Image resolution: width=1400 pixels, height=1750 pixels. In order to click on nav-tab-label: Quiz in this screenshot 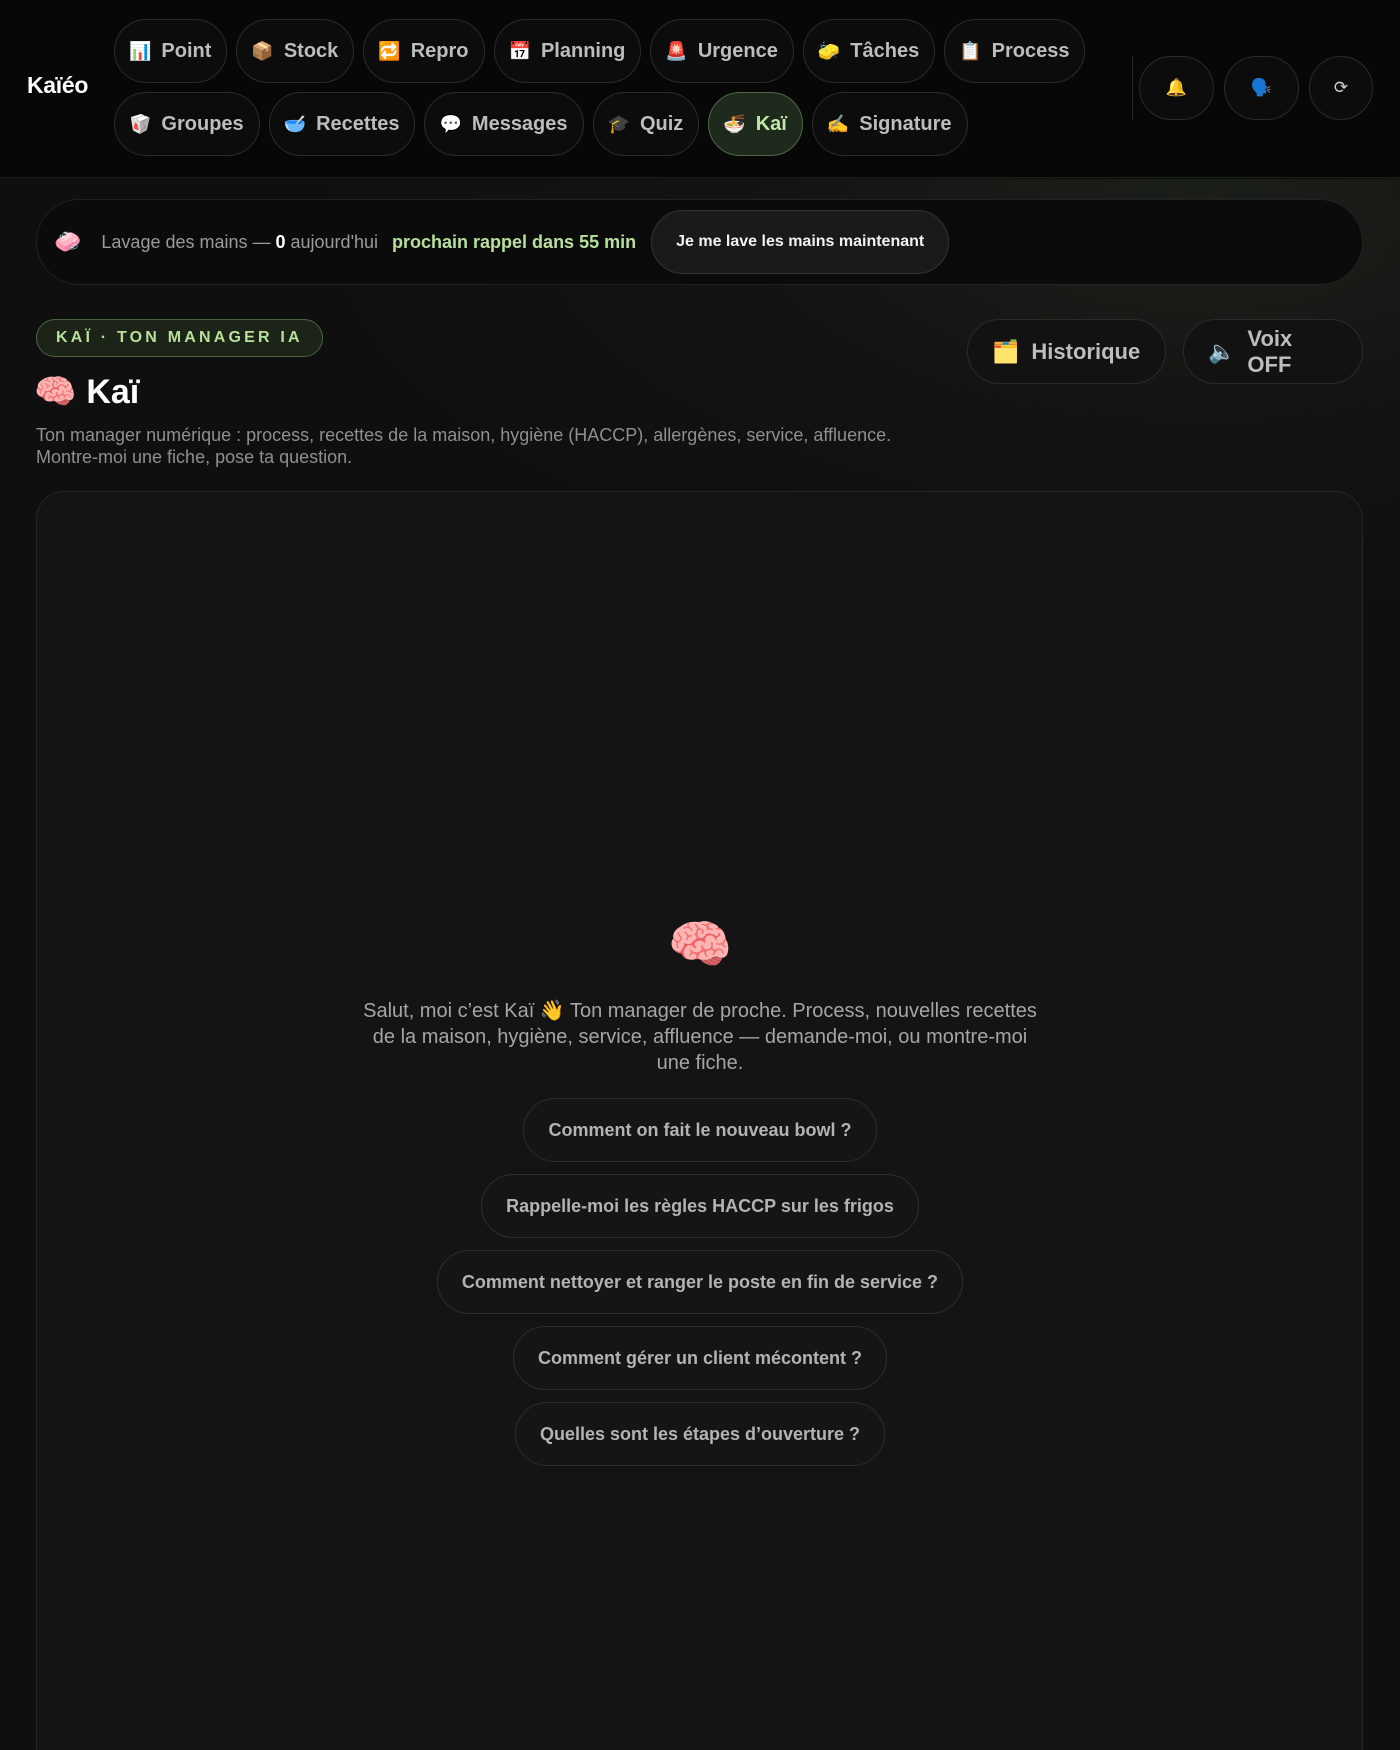, I will do `click(661, 123)`.